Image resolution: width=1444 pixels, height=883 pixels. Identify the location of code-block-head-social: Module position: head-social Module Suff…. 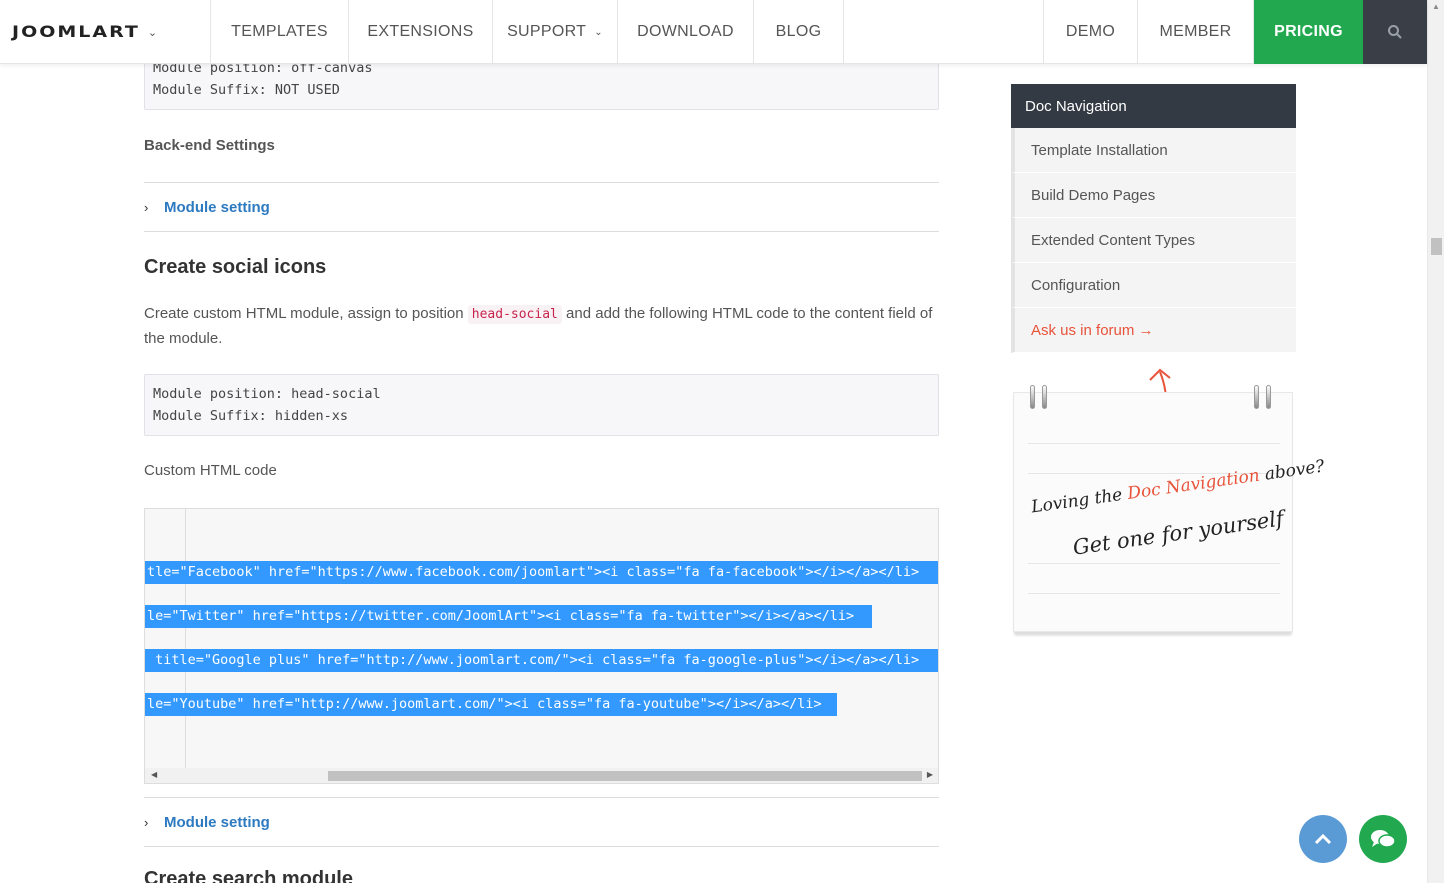
(541, 405).